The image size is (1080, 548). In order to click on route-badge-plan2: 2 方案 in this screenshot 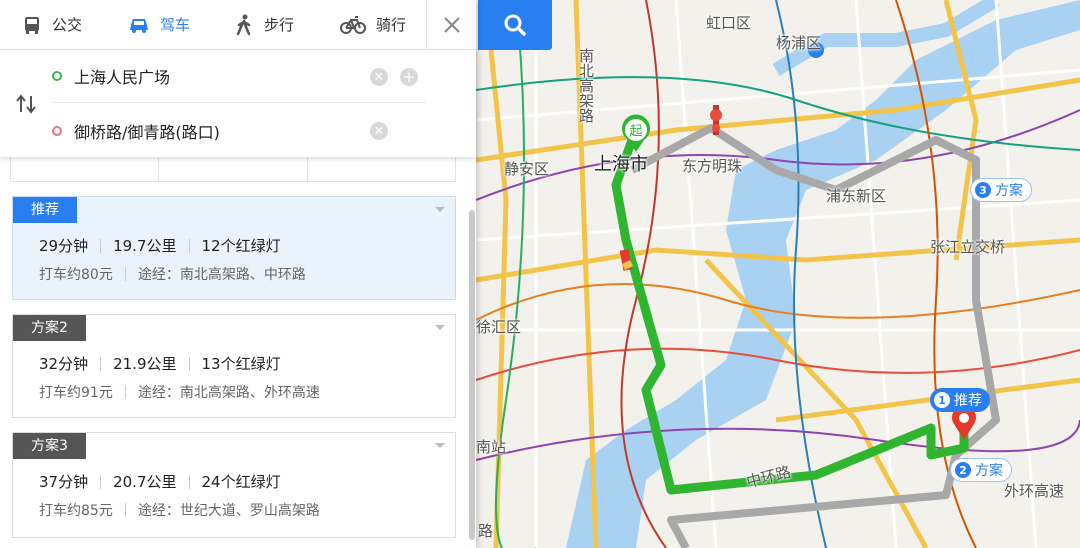, I will do `click(981, 470)`.